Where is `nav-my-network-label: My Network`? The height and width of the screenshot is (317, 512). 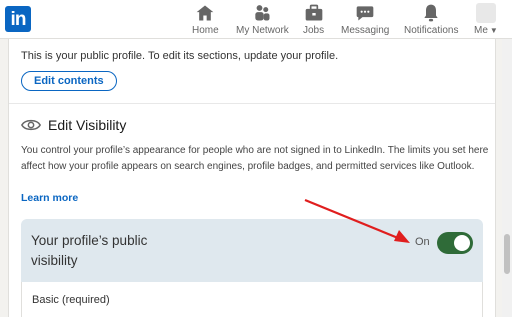 nav-my-network-label: My Network is located at coordinates (262, 30).